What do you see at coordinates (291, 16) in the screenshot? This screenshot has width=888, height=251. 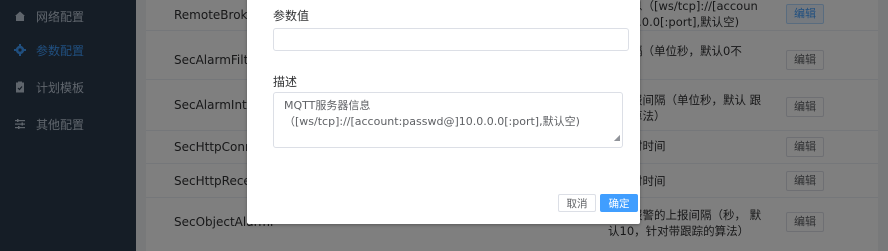 I see `value-label: 参数值` at bounding box center [291, 16].